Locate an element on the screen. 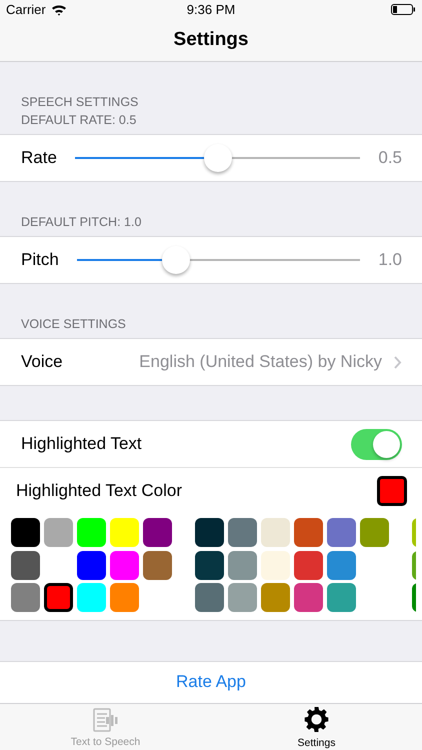  status-time: 9:36 PM is located at coordinates (211, 9).